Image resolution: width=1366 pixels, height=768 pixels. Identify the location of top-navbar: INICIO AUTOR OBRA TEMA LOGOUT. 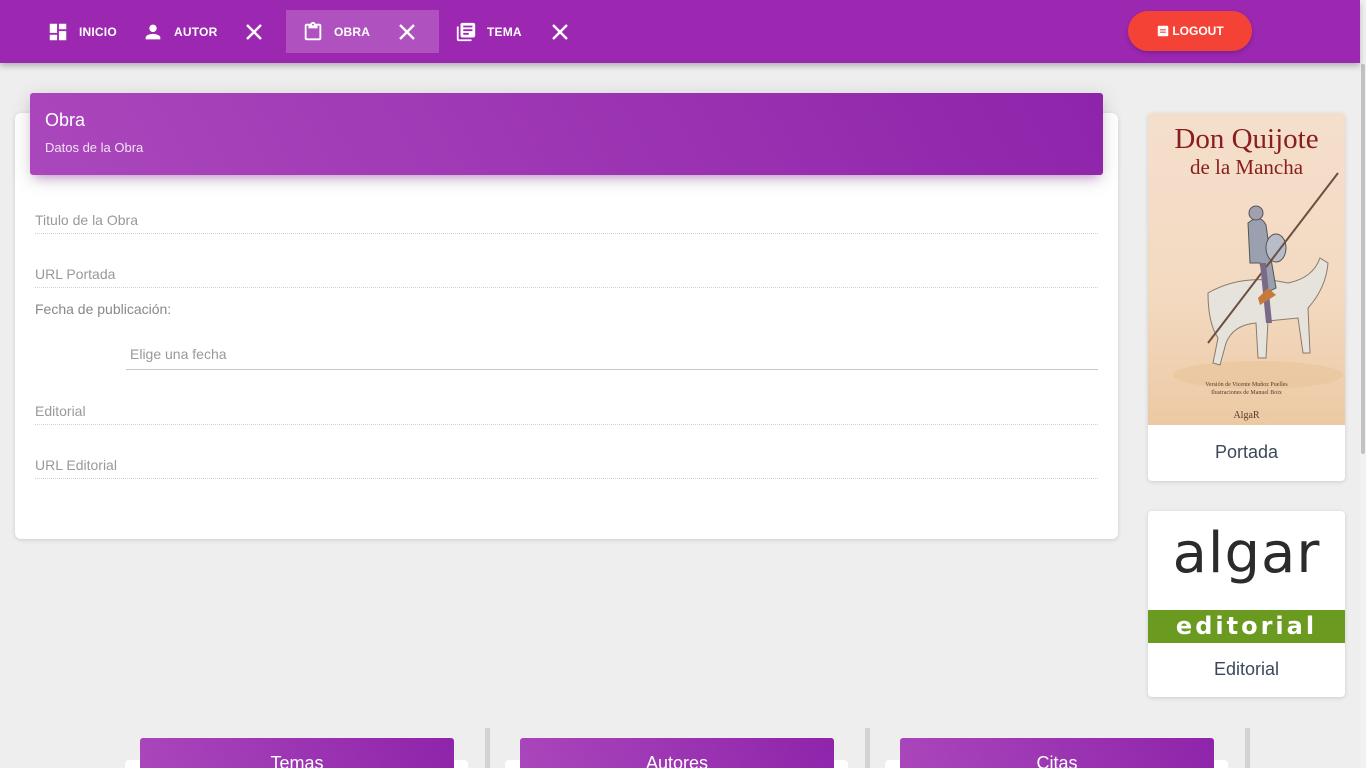
(680, 31).